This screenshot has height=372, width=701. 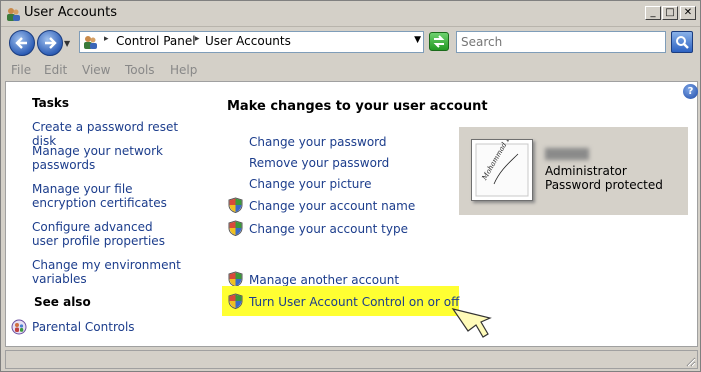 I want to click on minimize-button: _, so click(x=653, y=13).